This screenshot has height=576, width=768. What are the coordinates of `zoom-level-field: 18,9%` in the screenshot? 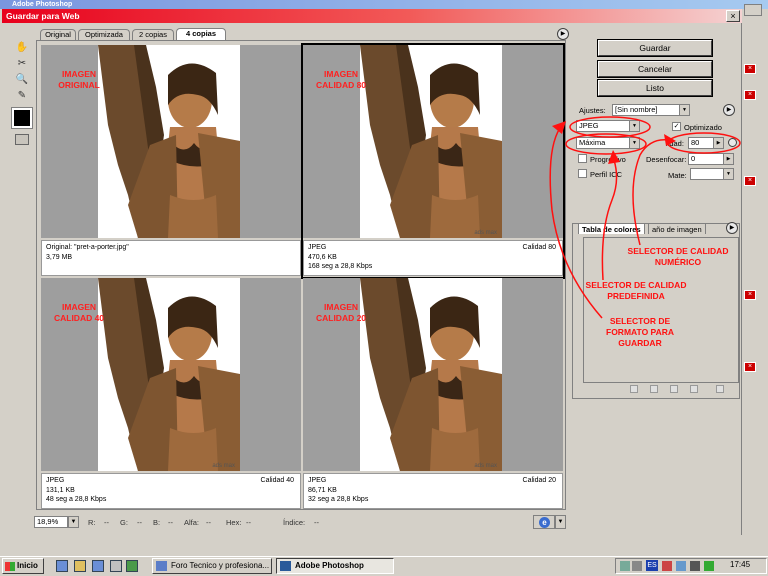 It's located at (51, 522).